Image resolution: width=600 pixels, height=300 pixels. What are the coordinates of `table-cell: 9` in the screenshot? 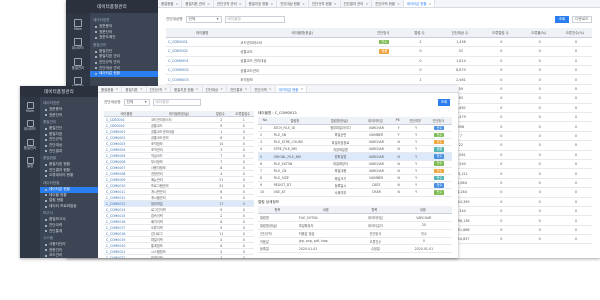 It's located at (265, 185).